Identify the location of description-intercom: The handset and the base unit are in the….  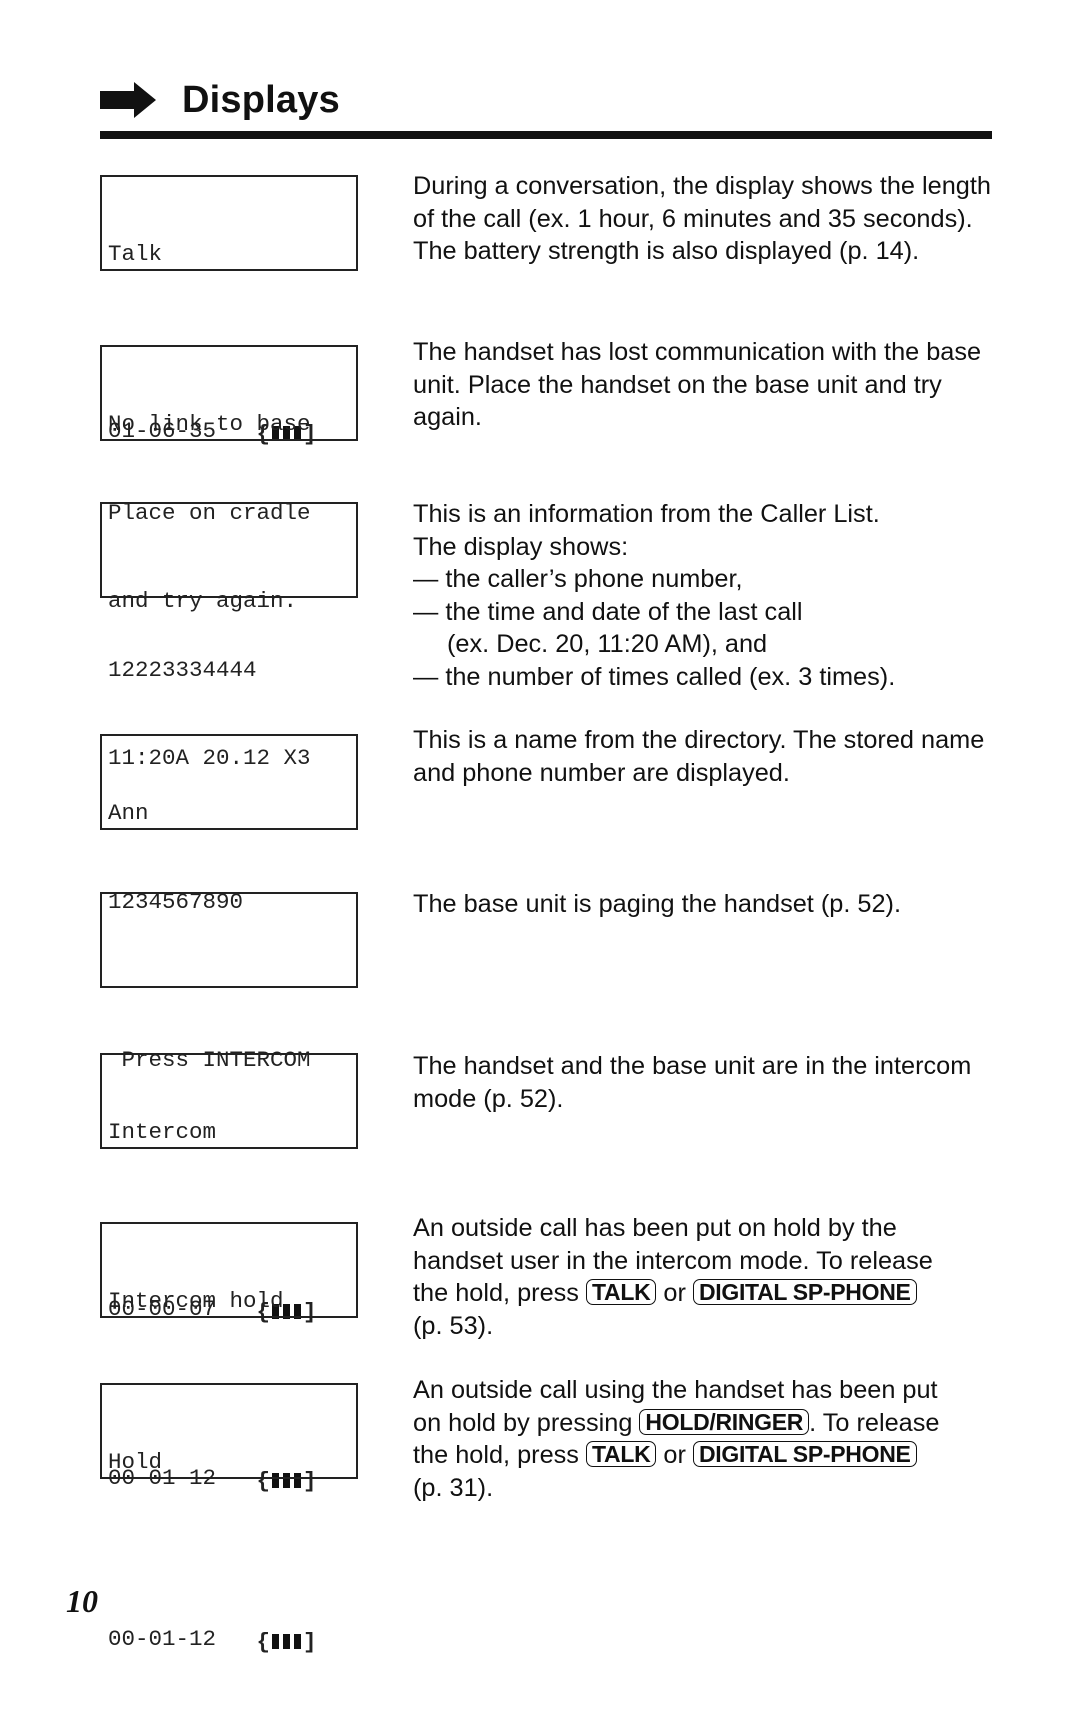
(692, 1082).